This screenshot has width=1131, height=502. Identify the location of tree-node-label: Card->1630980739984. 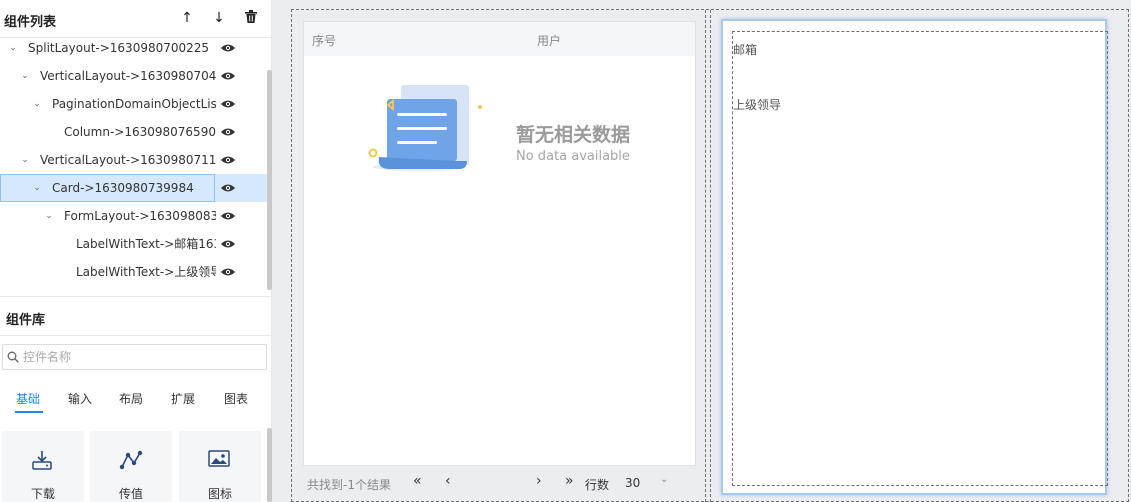
(123, 188).